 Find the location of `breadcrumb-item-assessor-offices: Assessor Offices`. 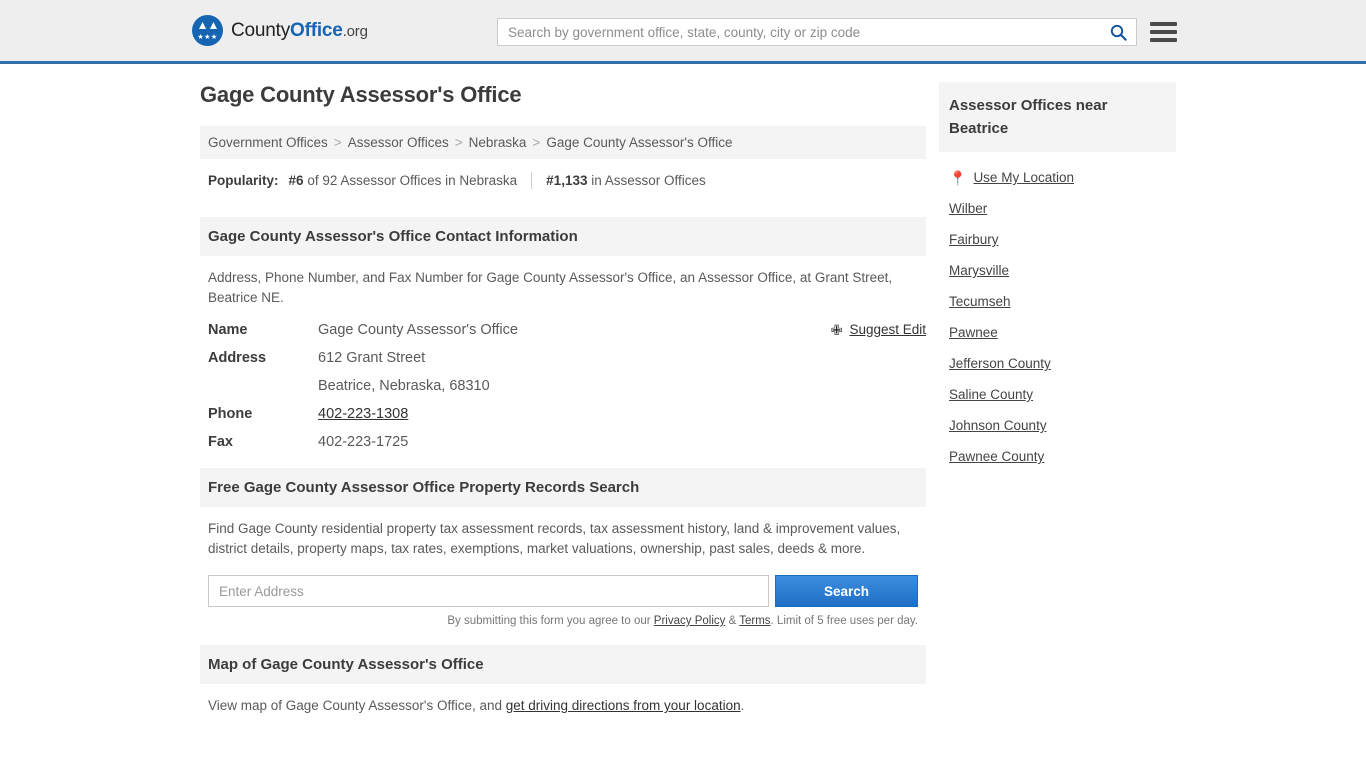

breadcrumb-item-assessor-offices: Assessor Offices is located at coordinates (398, 142).